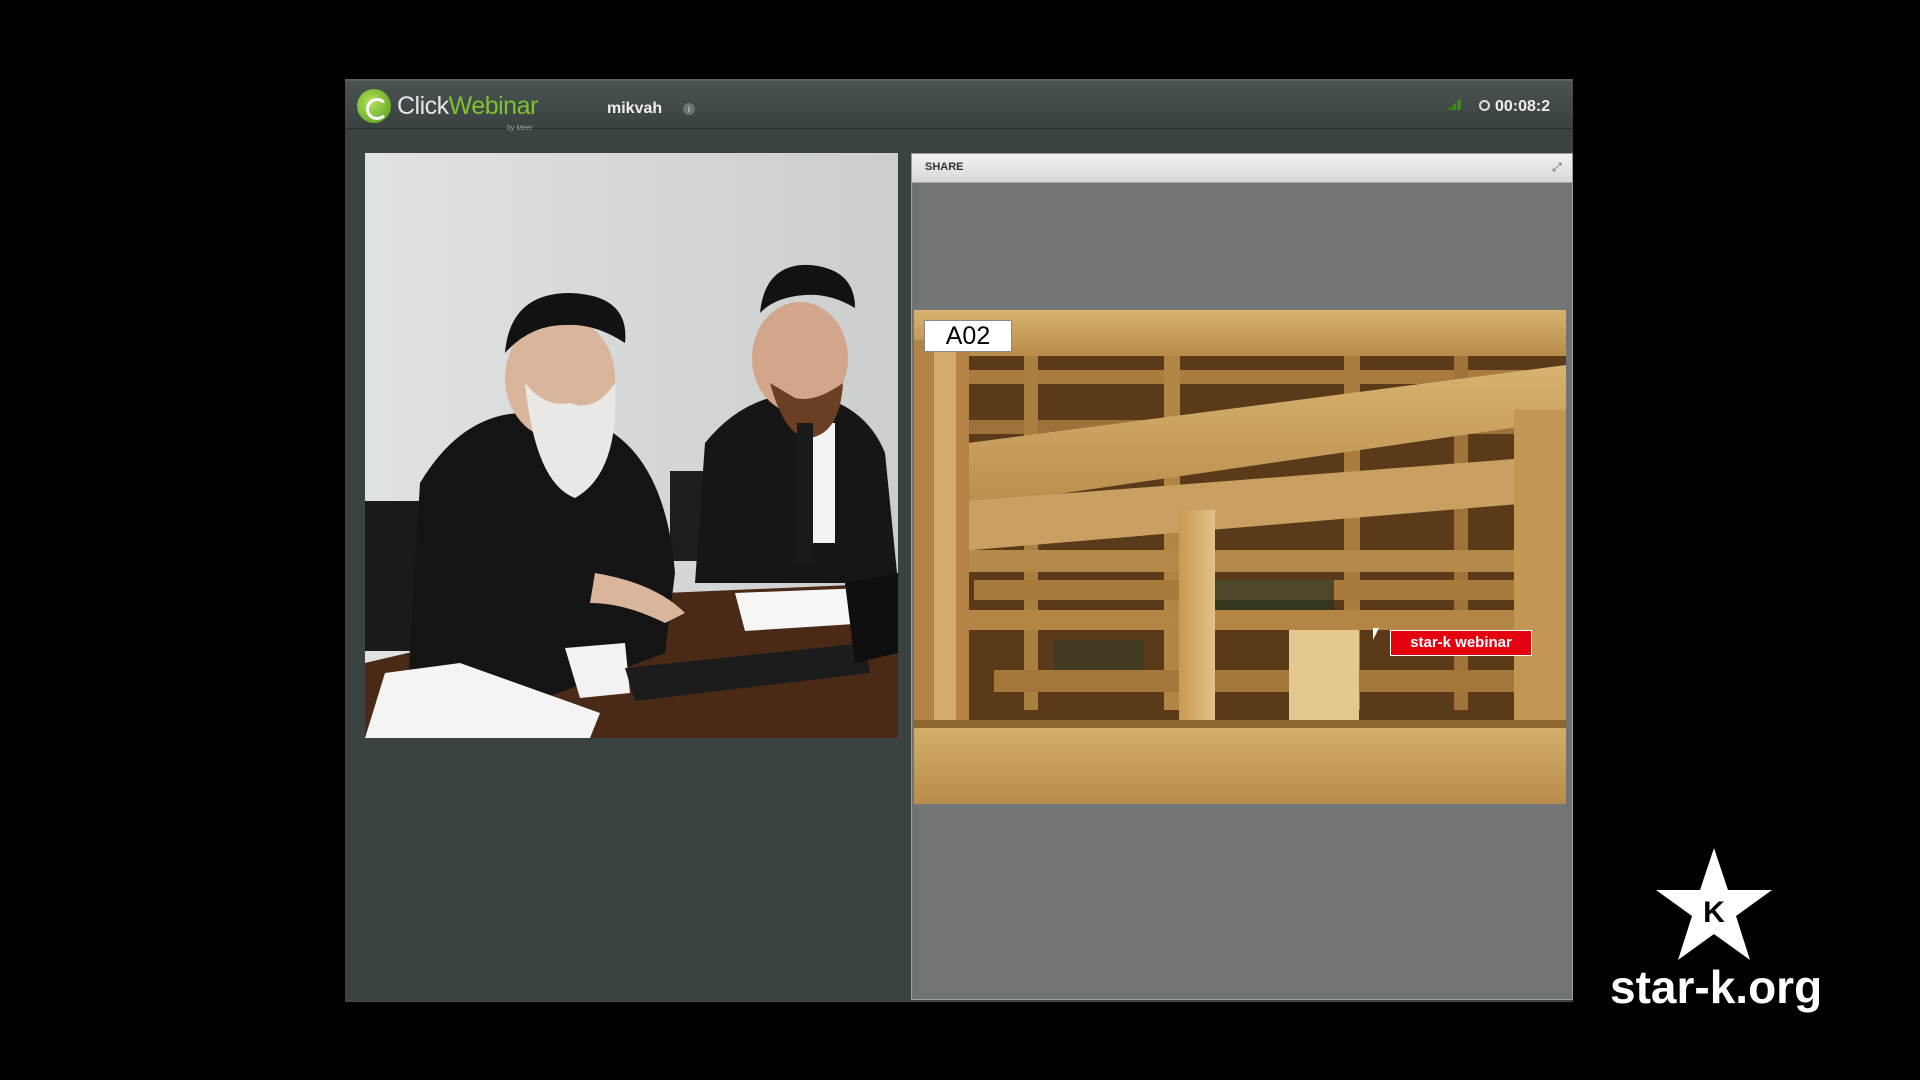 The image size is (1920, 1080). What do you see at coordinates (1523, 106) in the screenshot?
I see `session-timer: 00:08:2` at bounding box center [1523, 106].